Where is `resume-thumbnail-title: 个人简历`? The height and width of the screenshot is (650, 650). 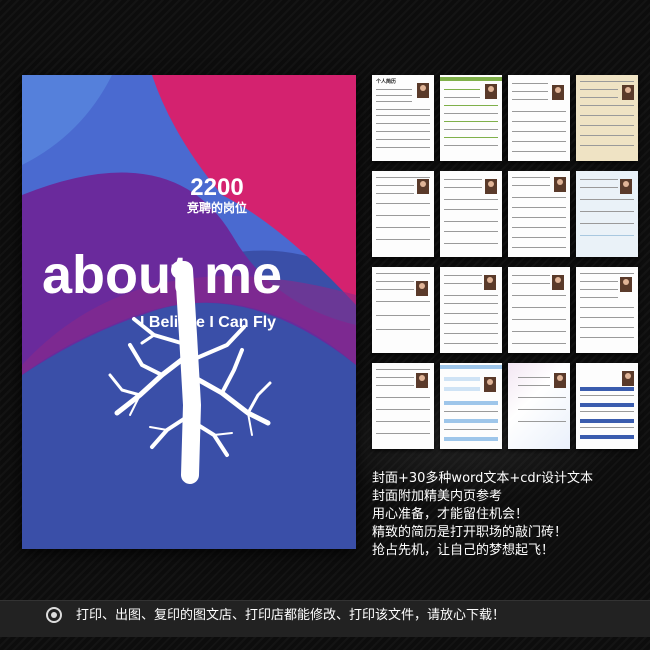
resume-thumbnail-title: 个人简历 is located at coordinates (386, 82).